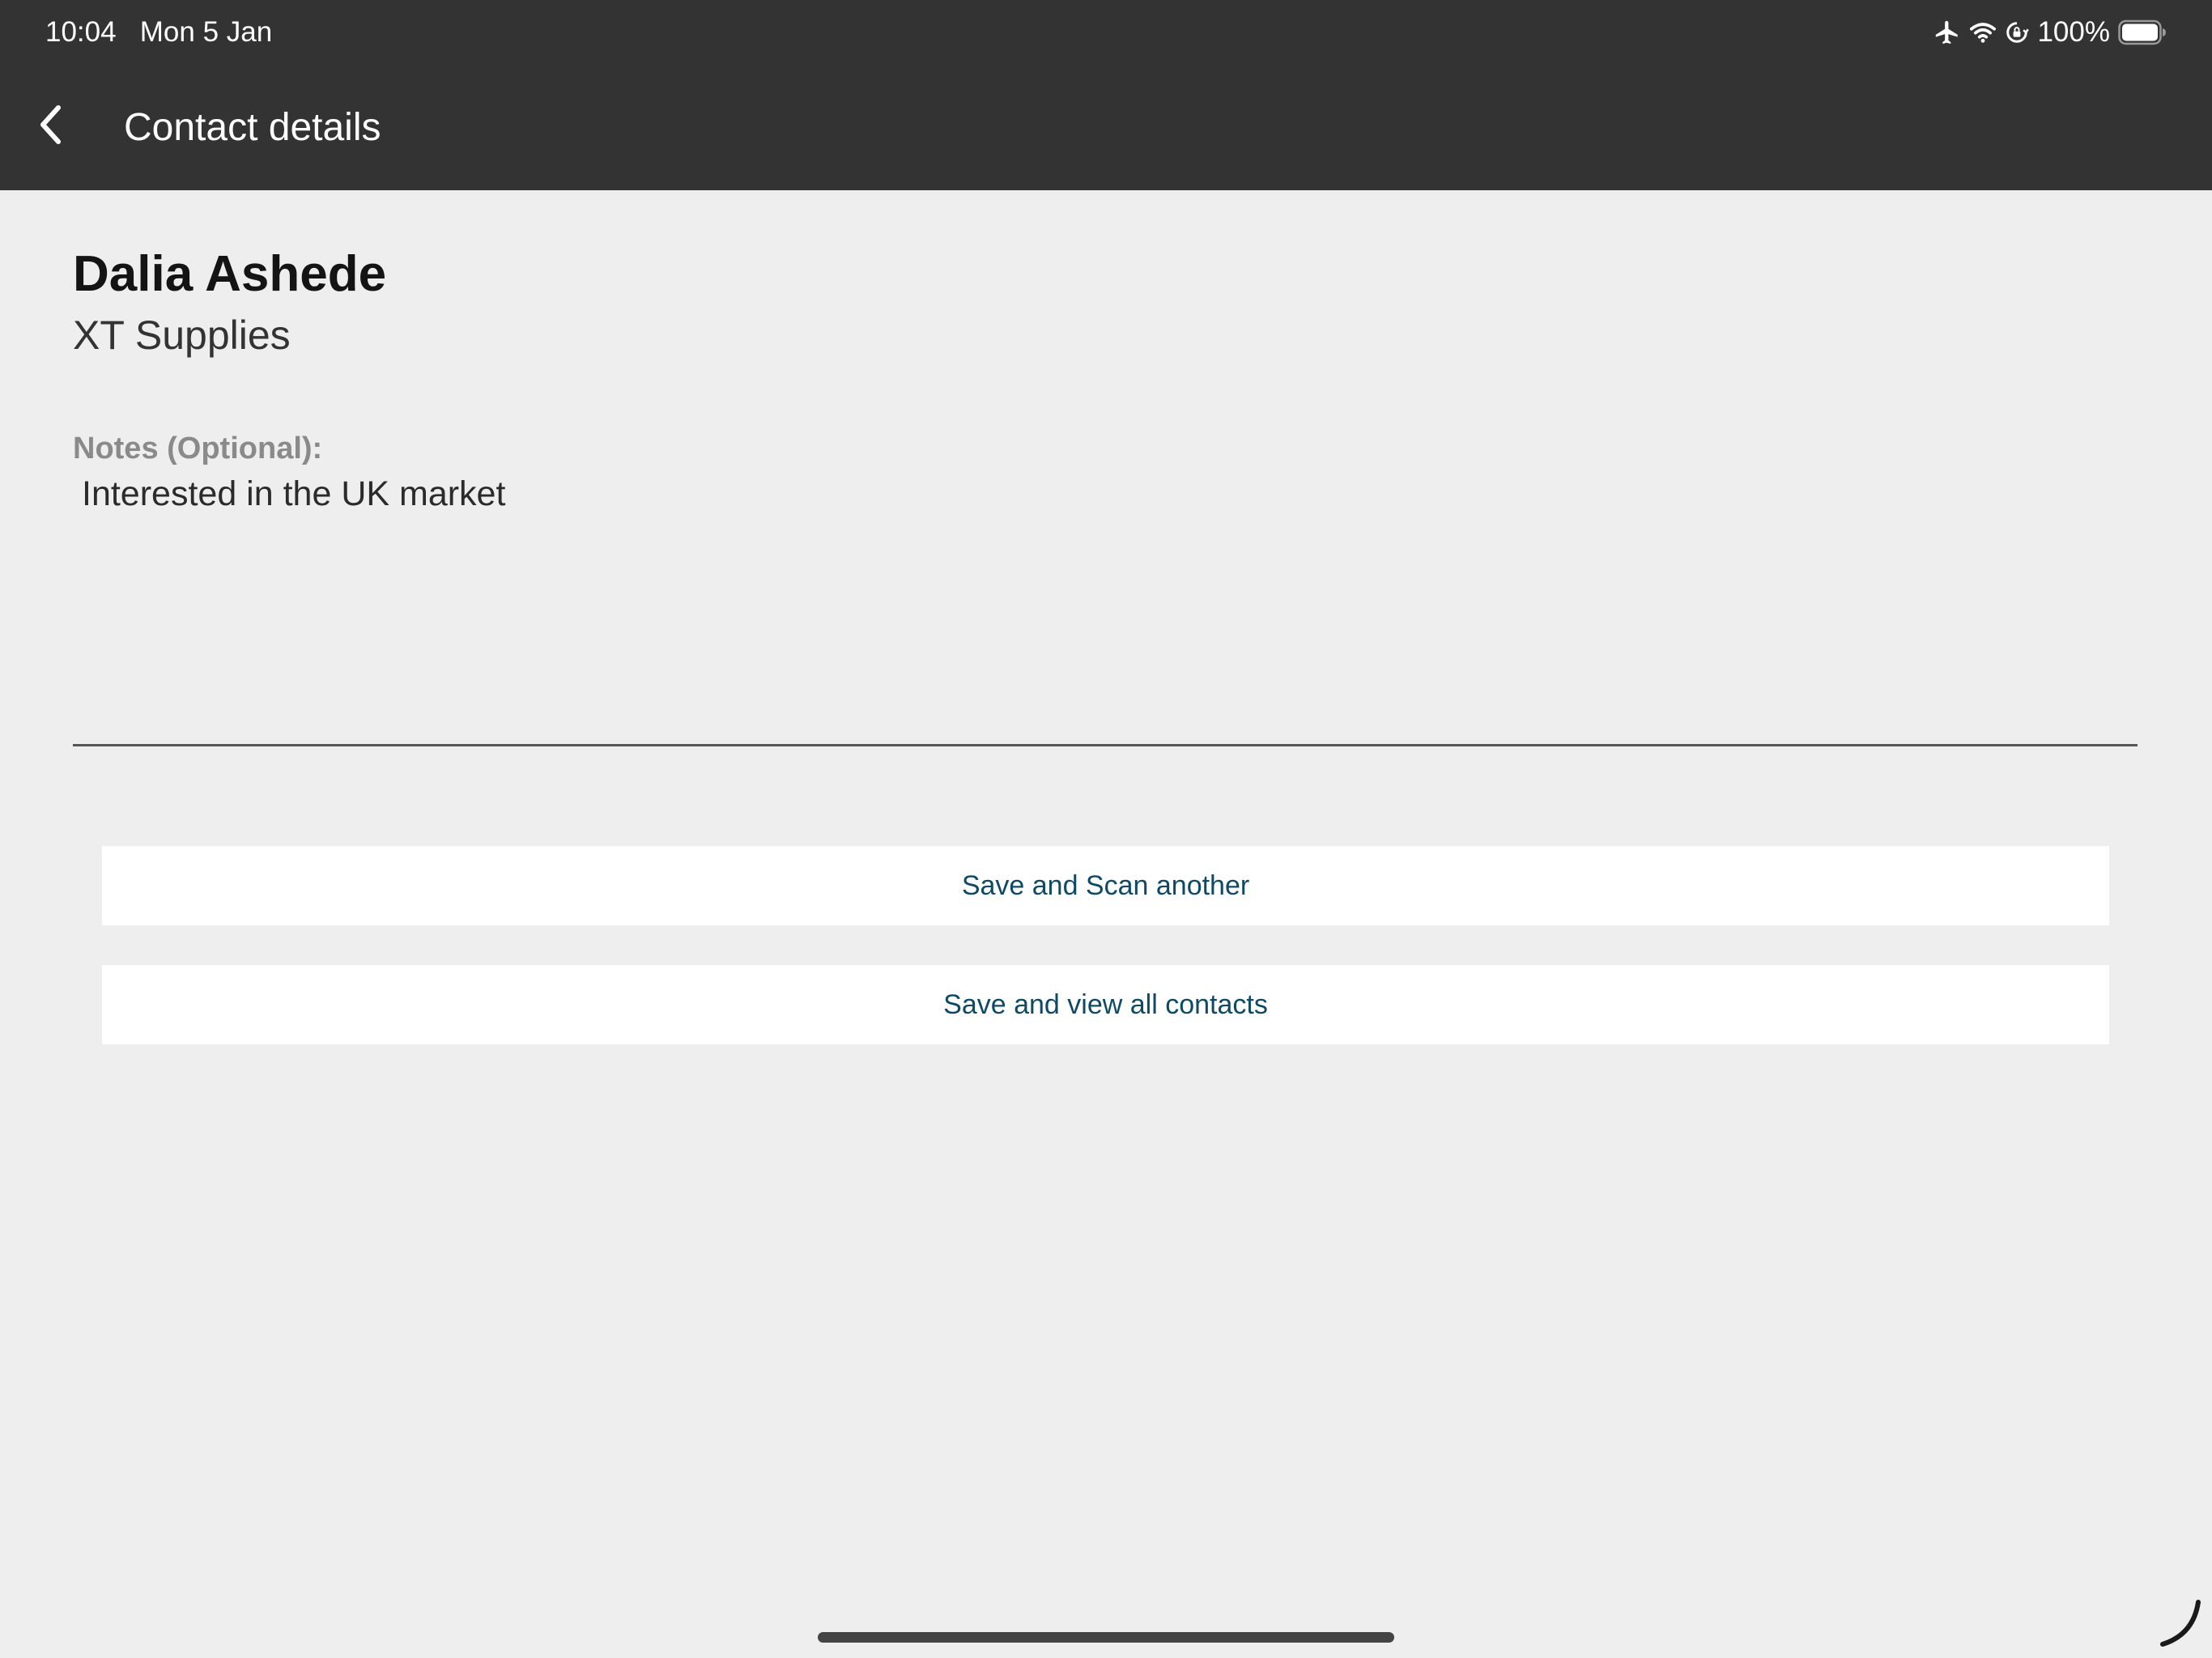 The height and width of the screenshot is (1658, 2212). What do you see at coordinates (1106, 95) in the screenshot?
I see `top-bar: 10:04 Mon 5 Jan 100% Contact details` at bounding box center [1106, 95].